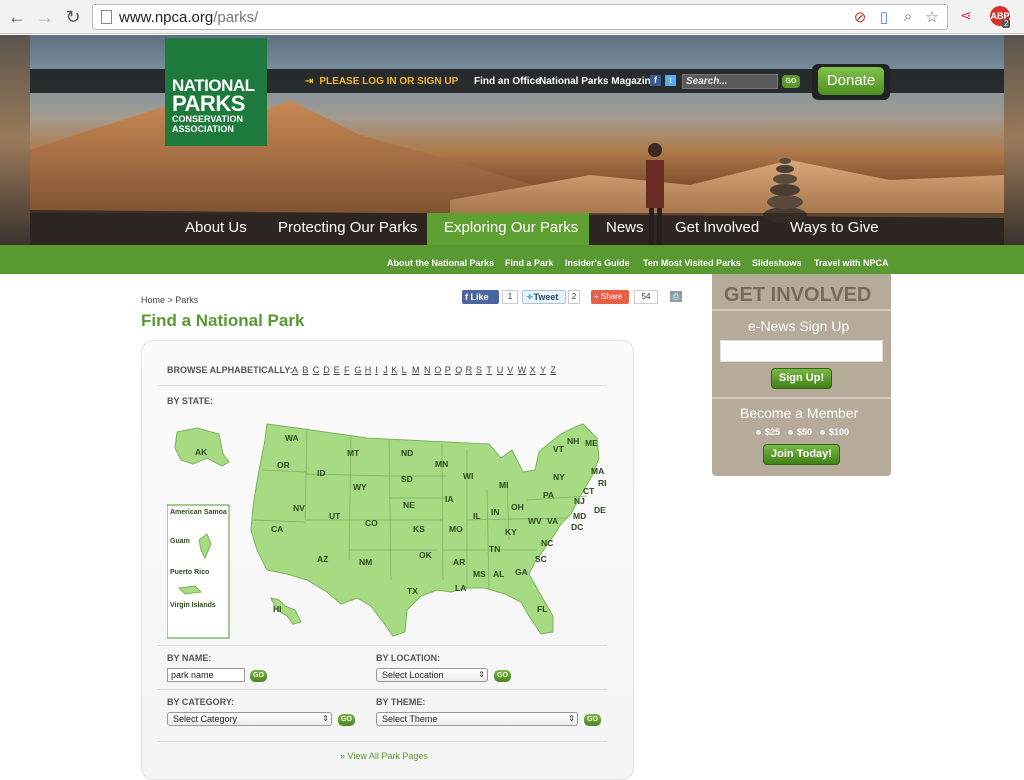 Image resolution: width=1024 pixels, height=780 pixels. I want to click on state-label-mt: MT, so click(353, 453).